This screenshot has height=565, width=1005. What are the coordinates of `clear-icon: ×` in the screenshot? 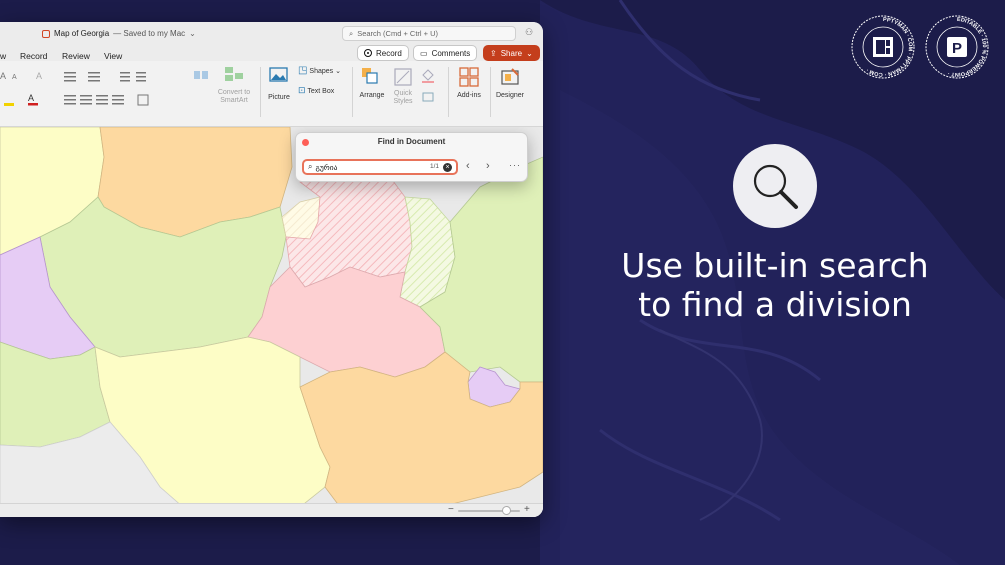 It's located at (447, 167).